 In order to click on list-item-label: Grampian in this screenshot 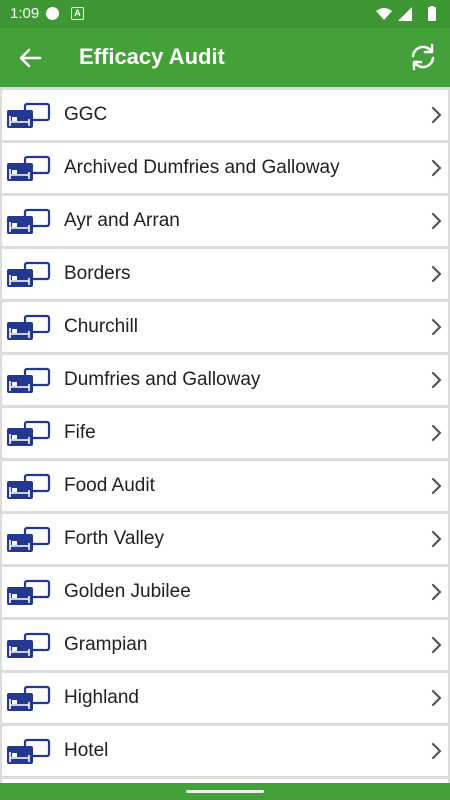, I will do `click(106, 644)`.